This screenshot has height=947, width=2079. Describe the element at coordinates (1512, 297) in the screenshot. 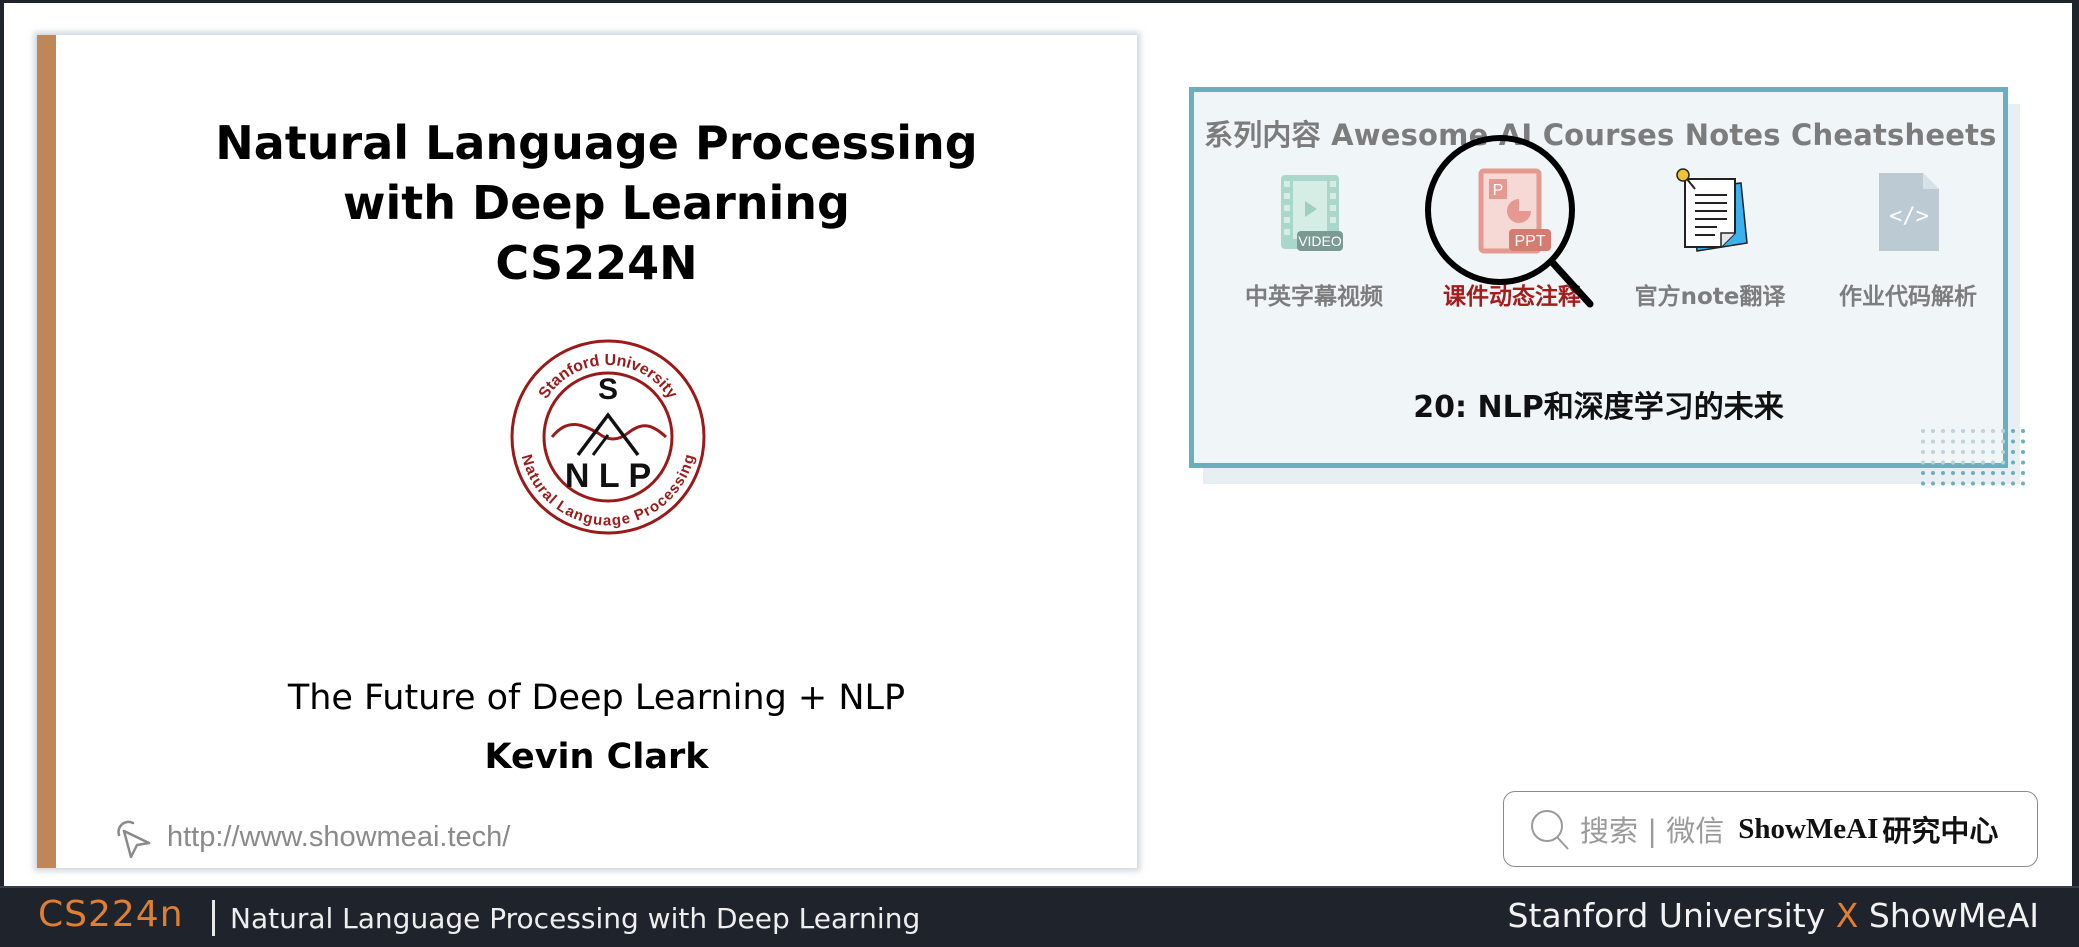

I see `series-item-label: 课件动态注释` at that location.